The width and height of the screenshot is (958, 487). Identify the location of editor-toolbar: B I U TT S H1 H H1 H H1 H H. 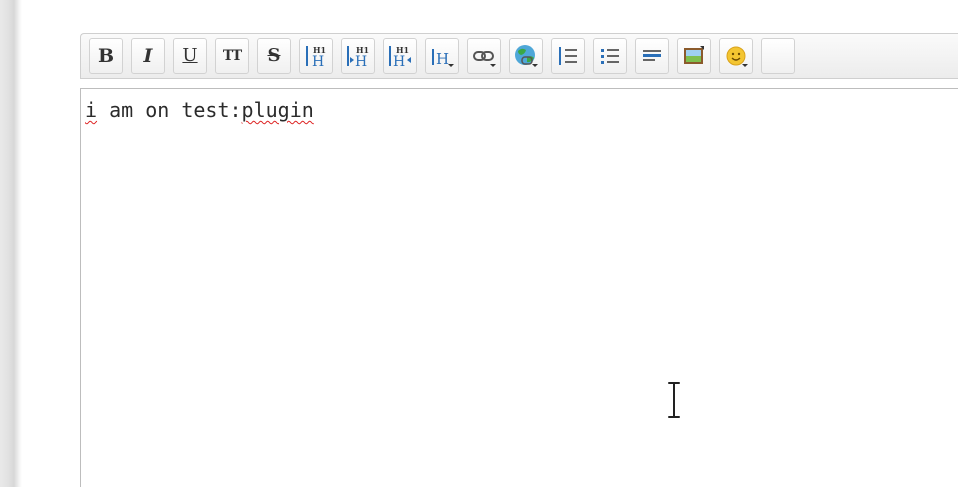
(519, 56).